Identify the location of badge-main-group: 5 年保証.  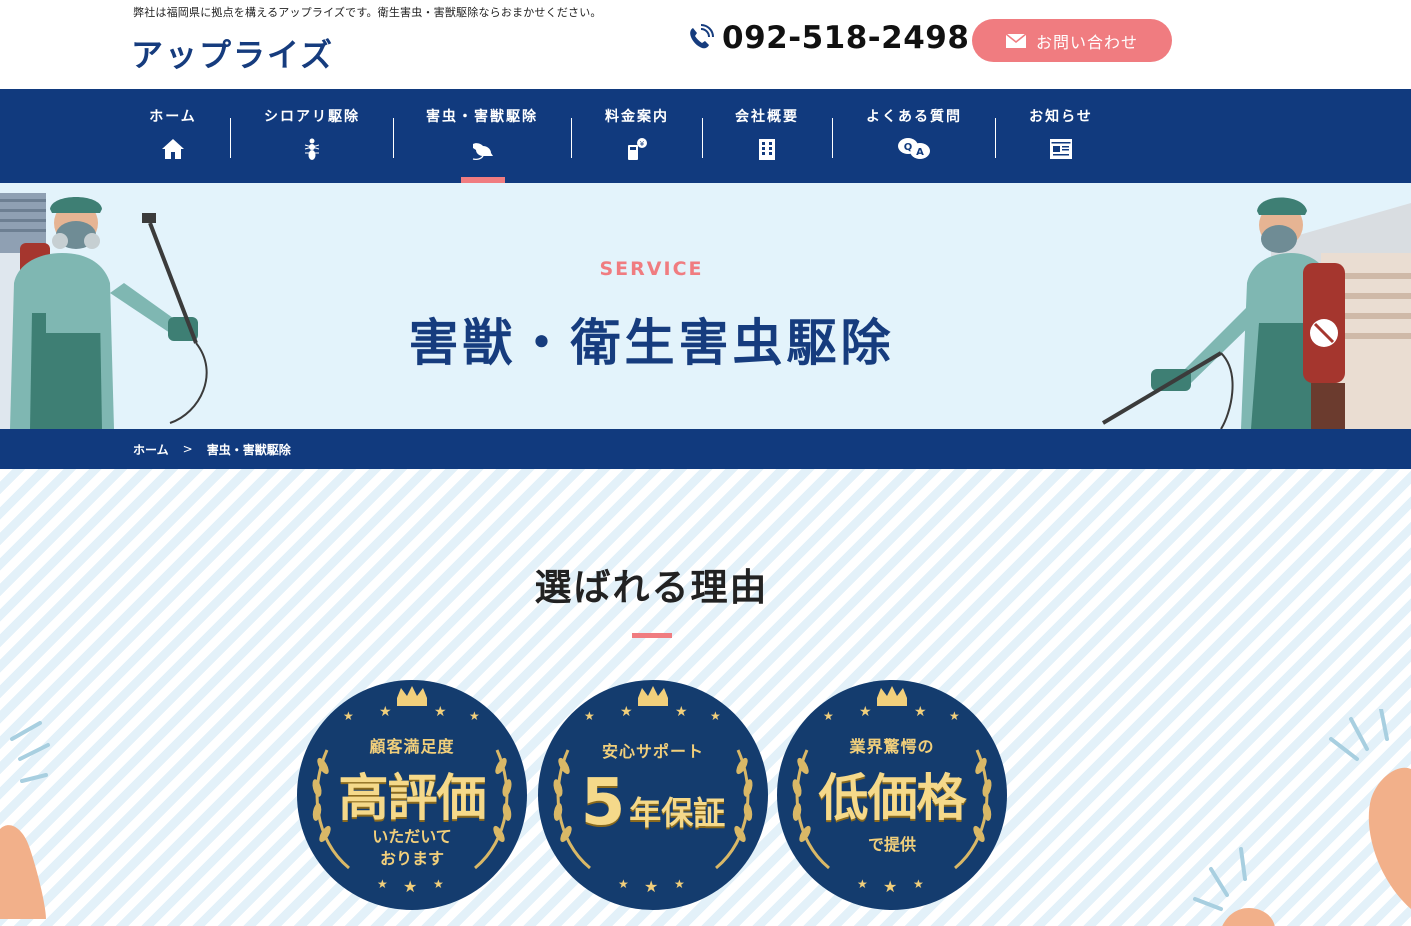
(653, 803).